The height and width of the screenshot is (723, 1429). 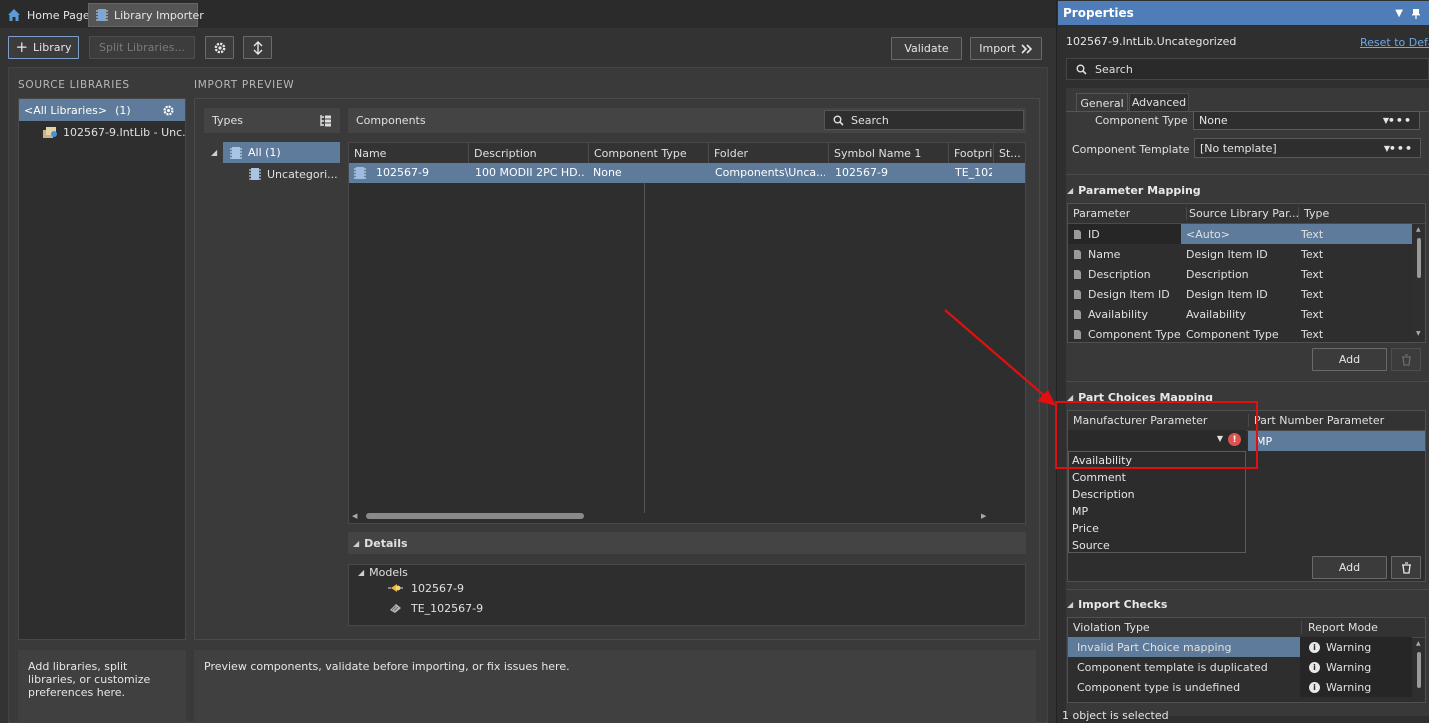 I want to click on parameter-cell: Name, so click(x=1124, y=254).